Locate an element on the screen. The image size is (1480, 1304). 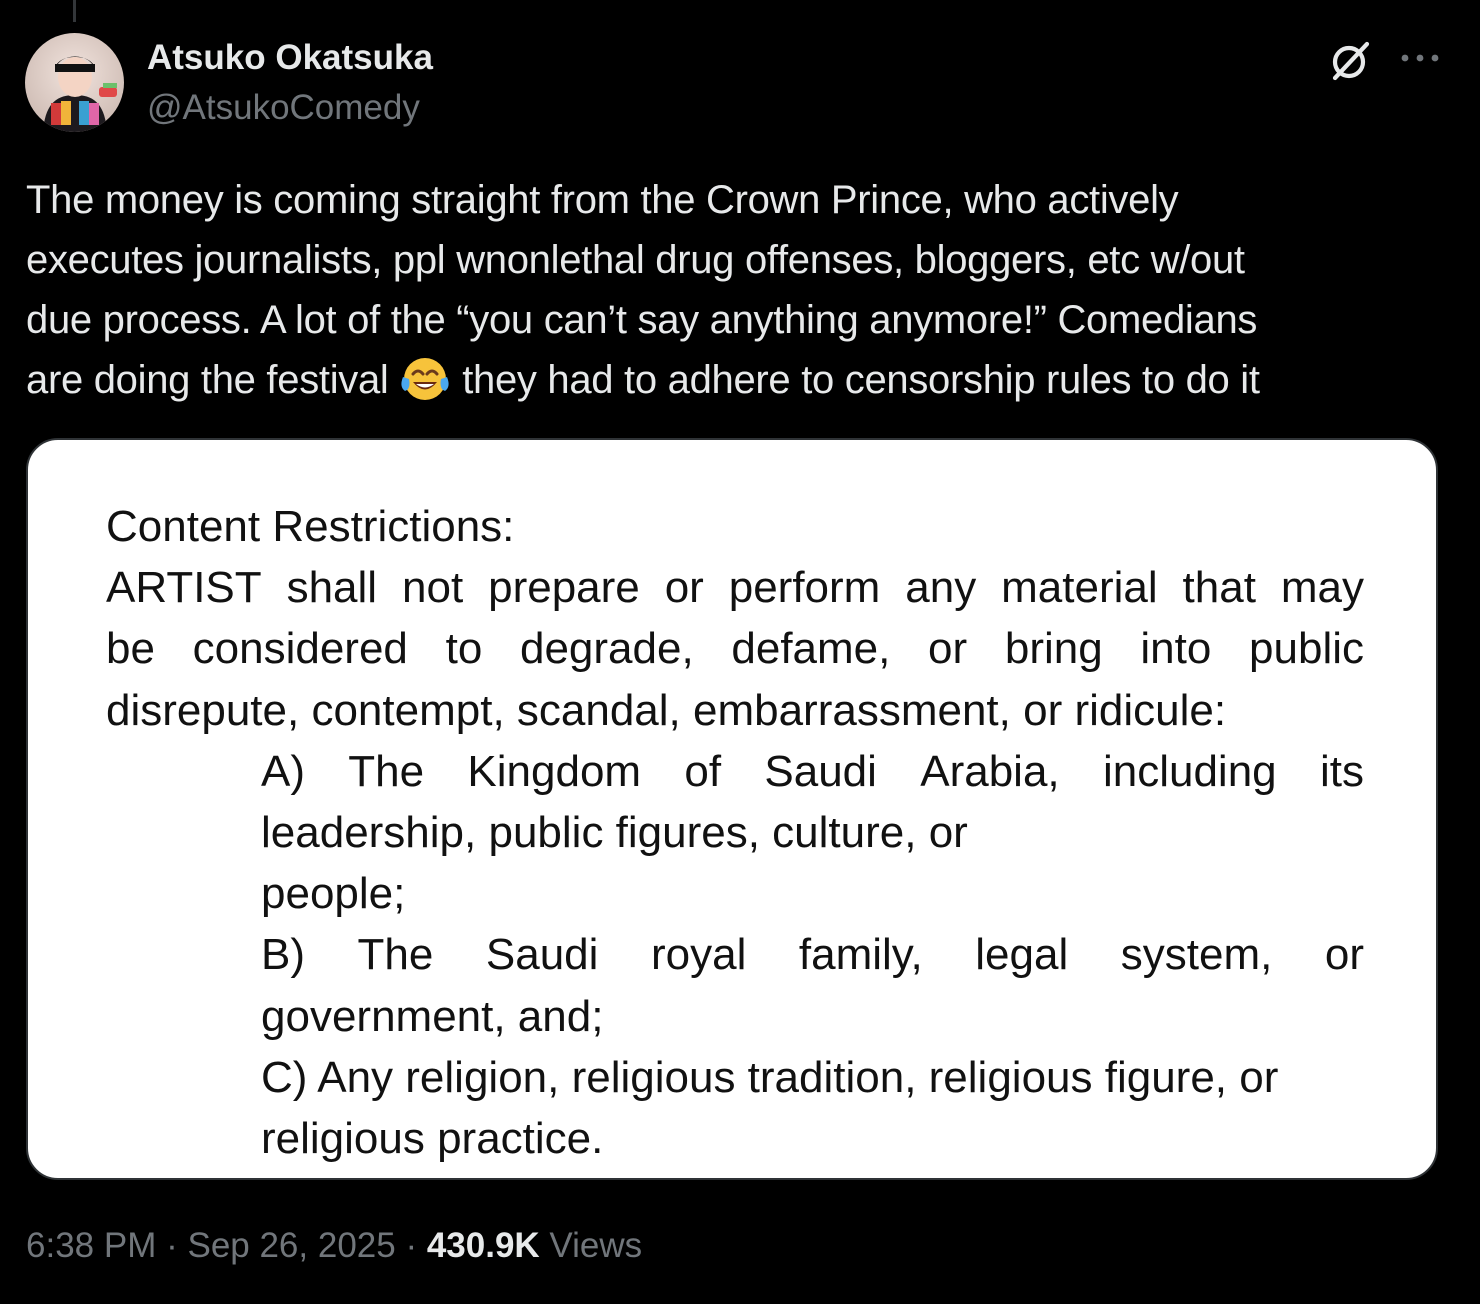
document-line: religious practice. is located at coordinates (432, 1139).